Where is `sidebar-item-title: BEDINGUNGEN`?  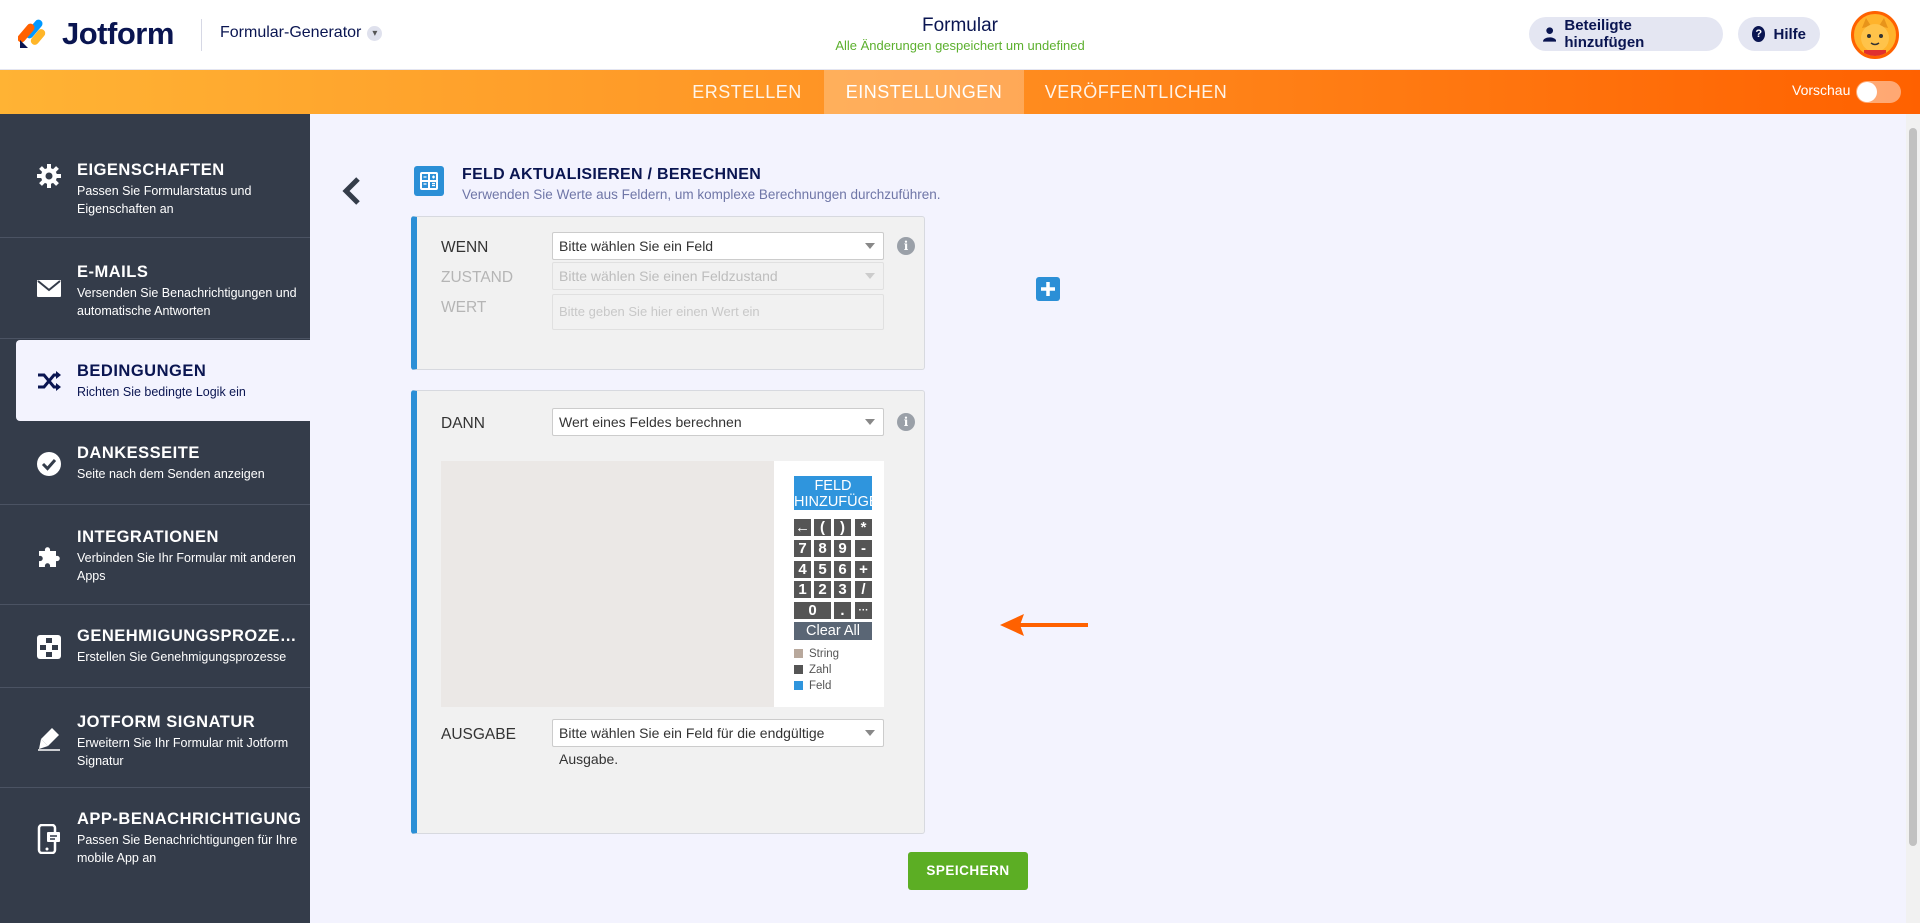
sidebar-item-title: BEDINGUNGEN is located at coordinates (142, 371).